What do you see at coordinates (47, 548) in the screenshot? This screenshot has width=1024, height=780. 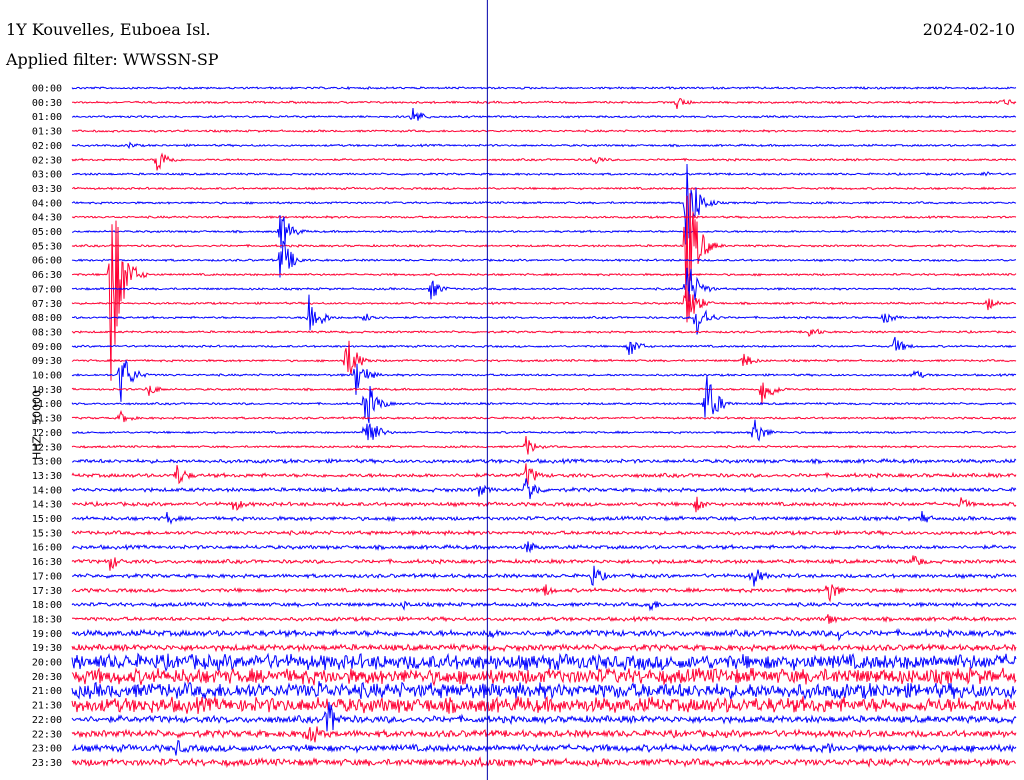 I see `row-time-label: 16:00` at bounding box center [47, 548].